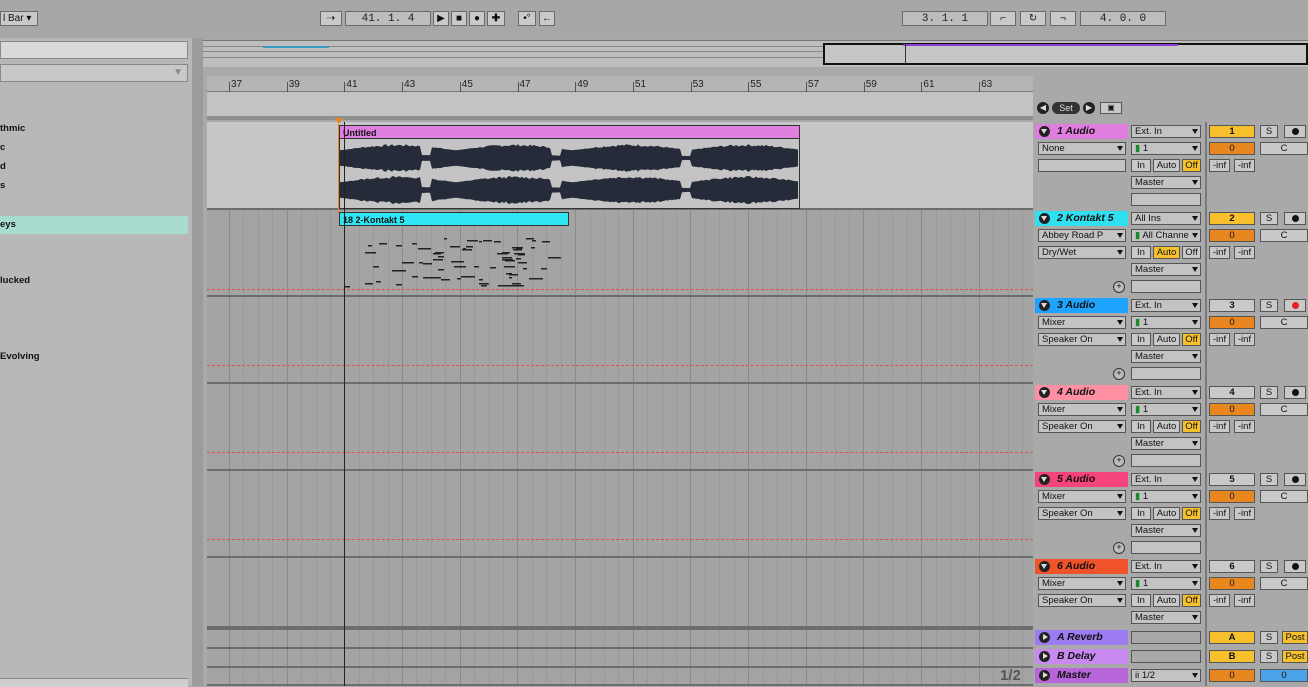 This screenshot has width=1308, height=687. I want to click on return-lane, so click(620, 639).